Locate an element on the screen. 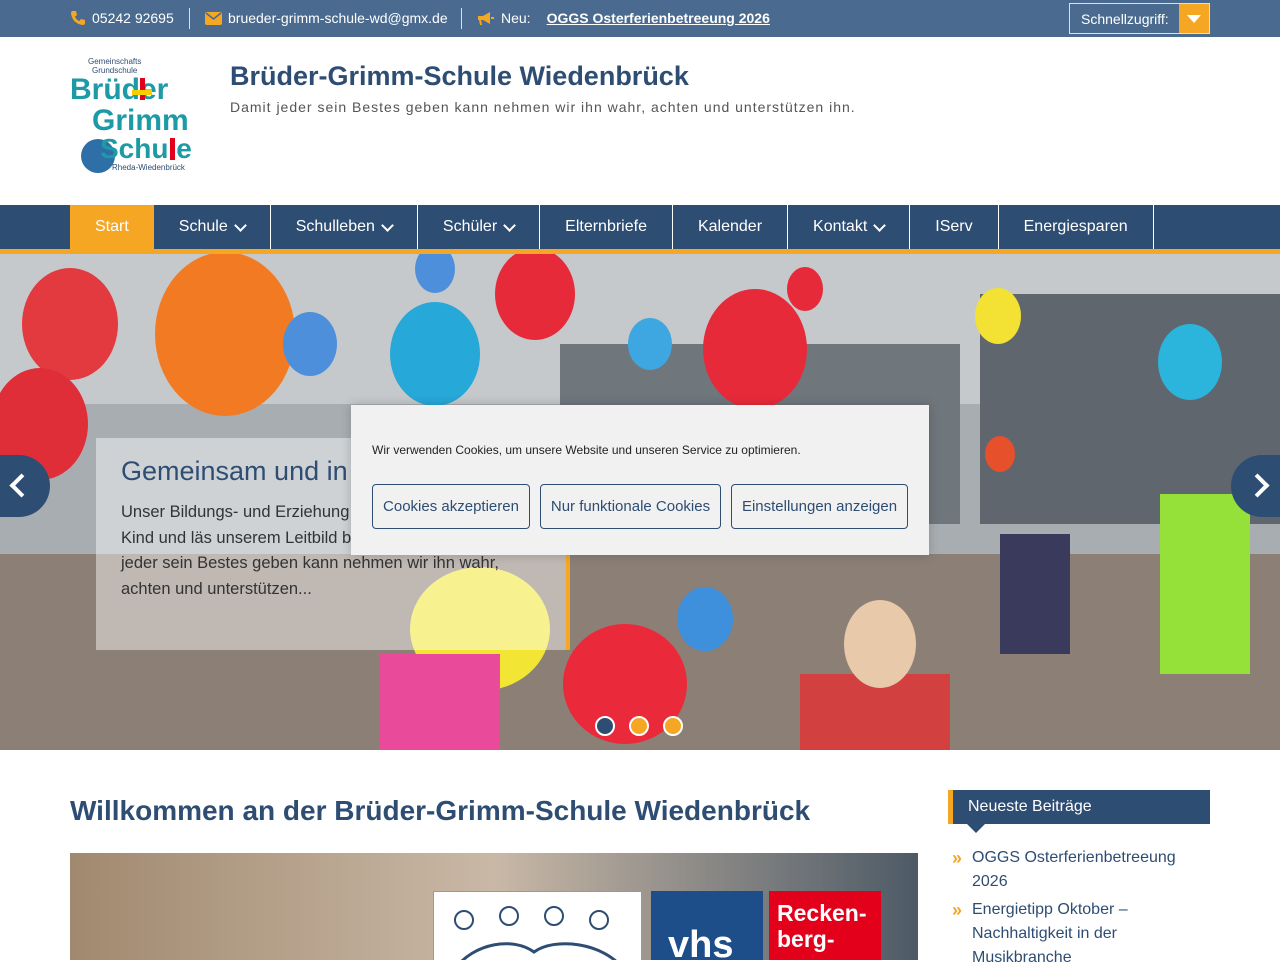 The width and height of the screenshot is (1280, 974). nav-label: Start is located at coordinates (112, 226).